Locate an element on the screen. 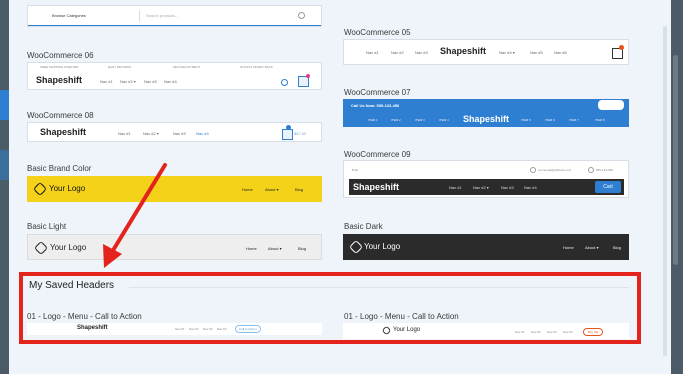 This screenshot has height=374, width=683. cart-button: Cart is located at coordinates (608, 187).